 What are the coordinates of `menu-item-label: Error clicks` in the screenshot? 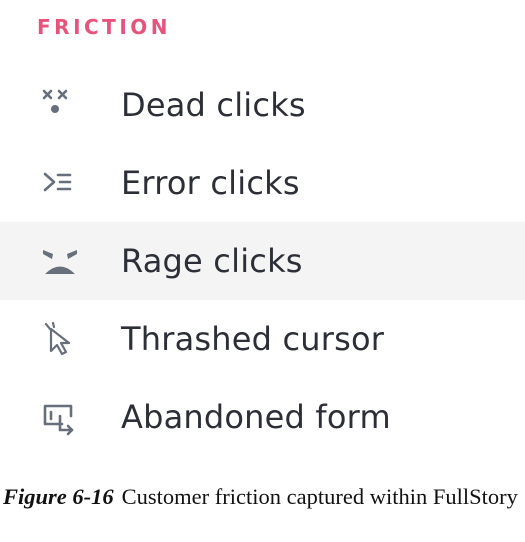 It's located at (210, 183).